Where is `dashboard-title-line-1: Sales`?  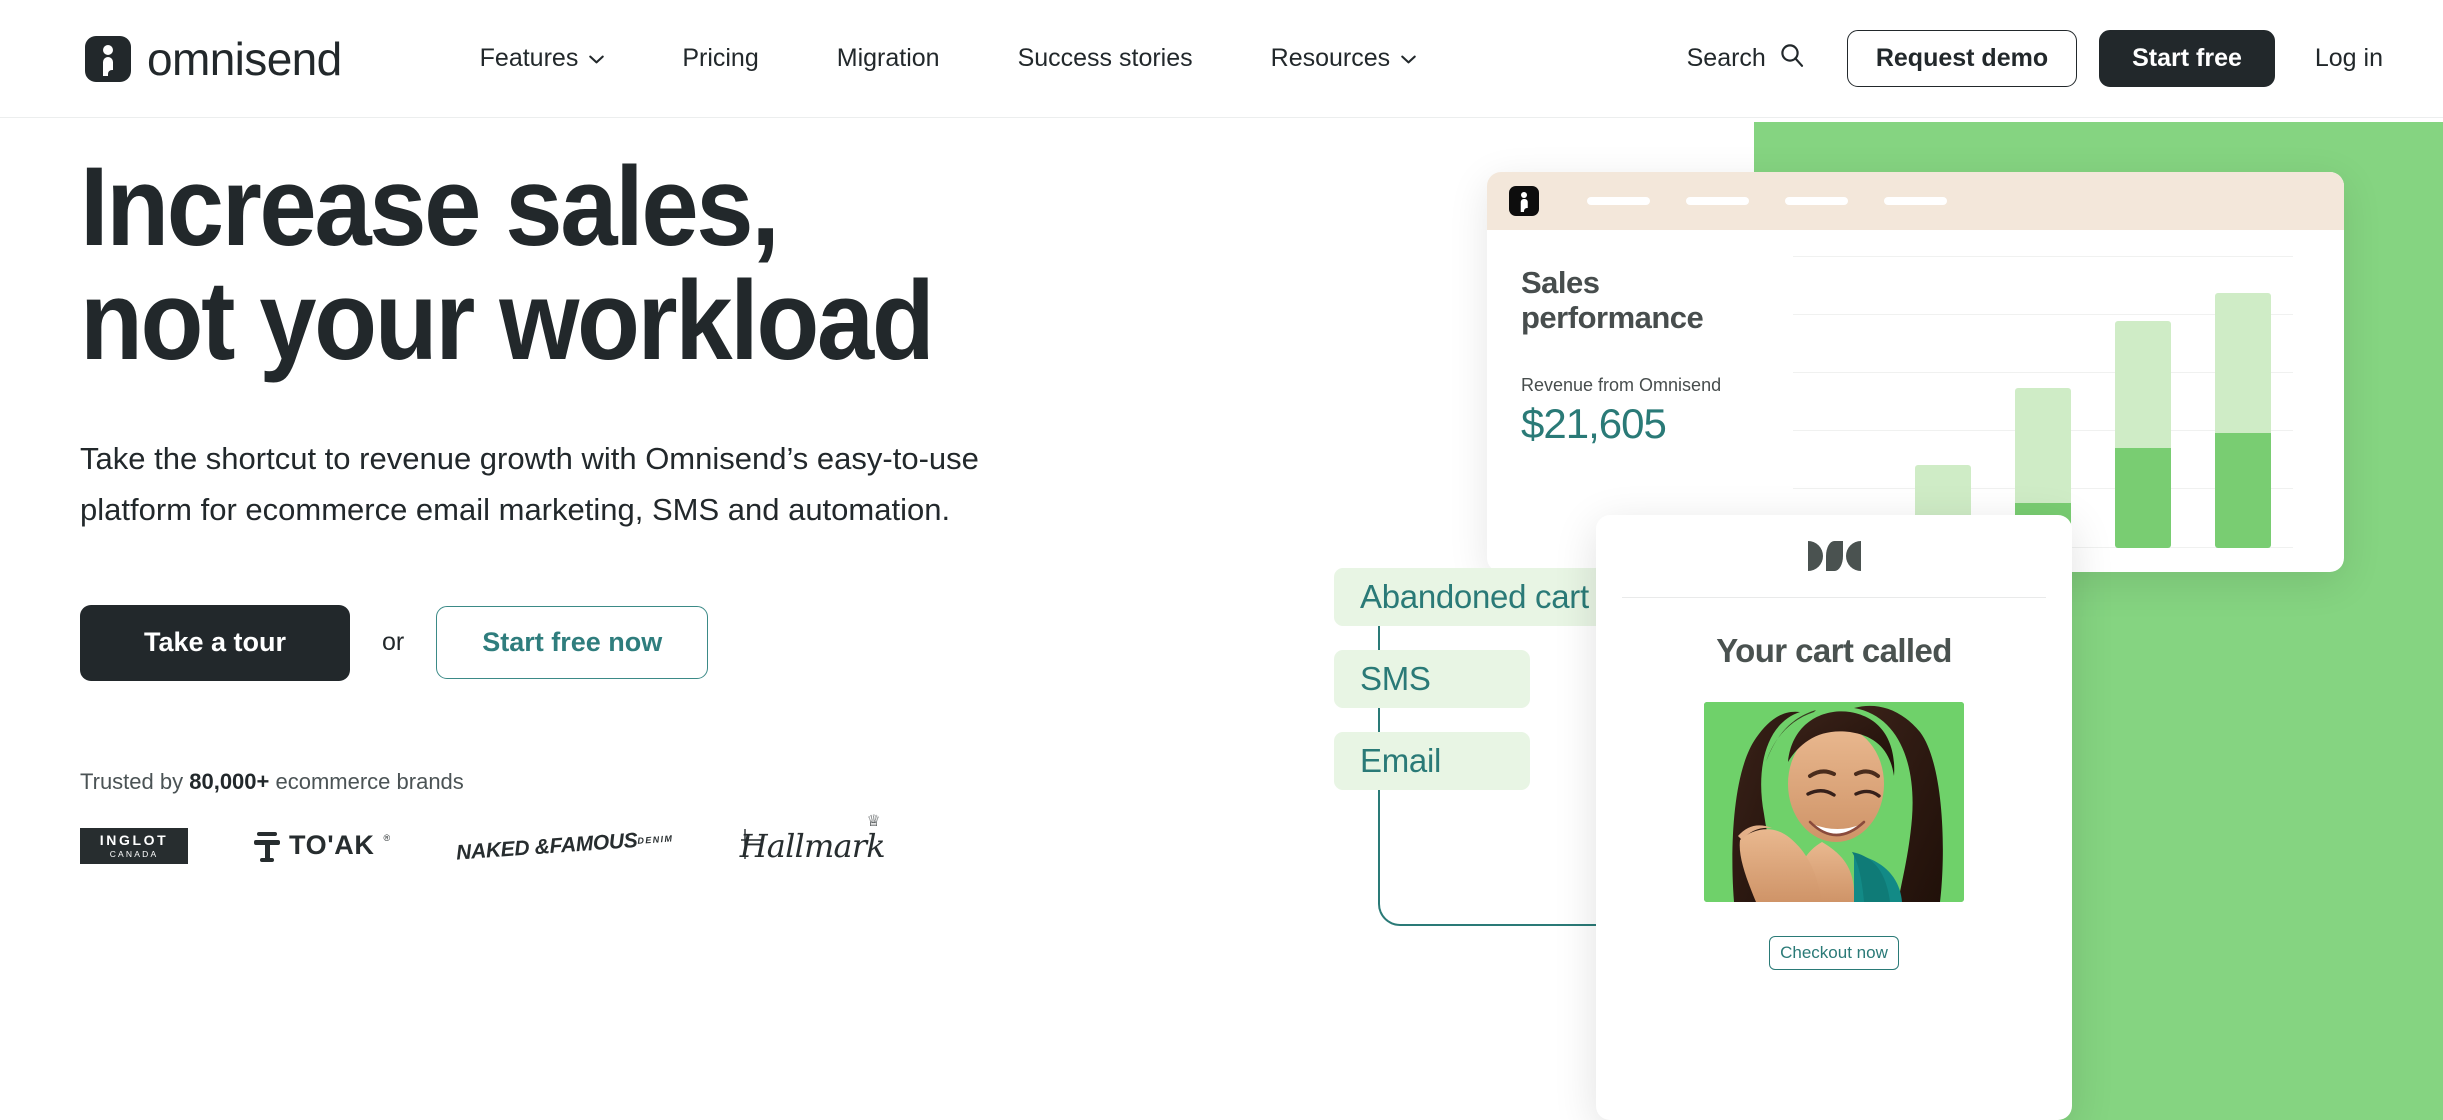
dashboard-title-line-1: Sales is located at coordinates (1560, 282).